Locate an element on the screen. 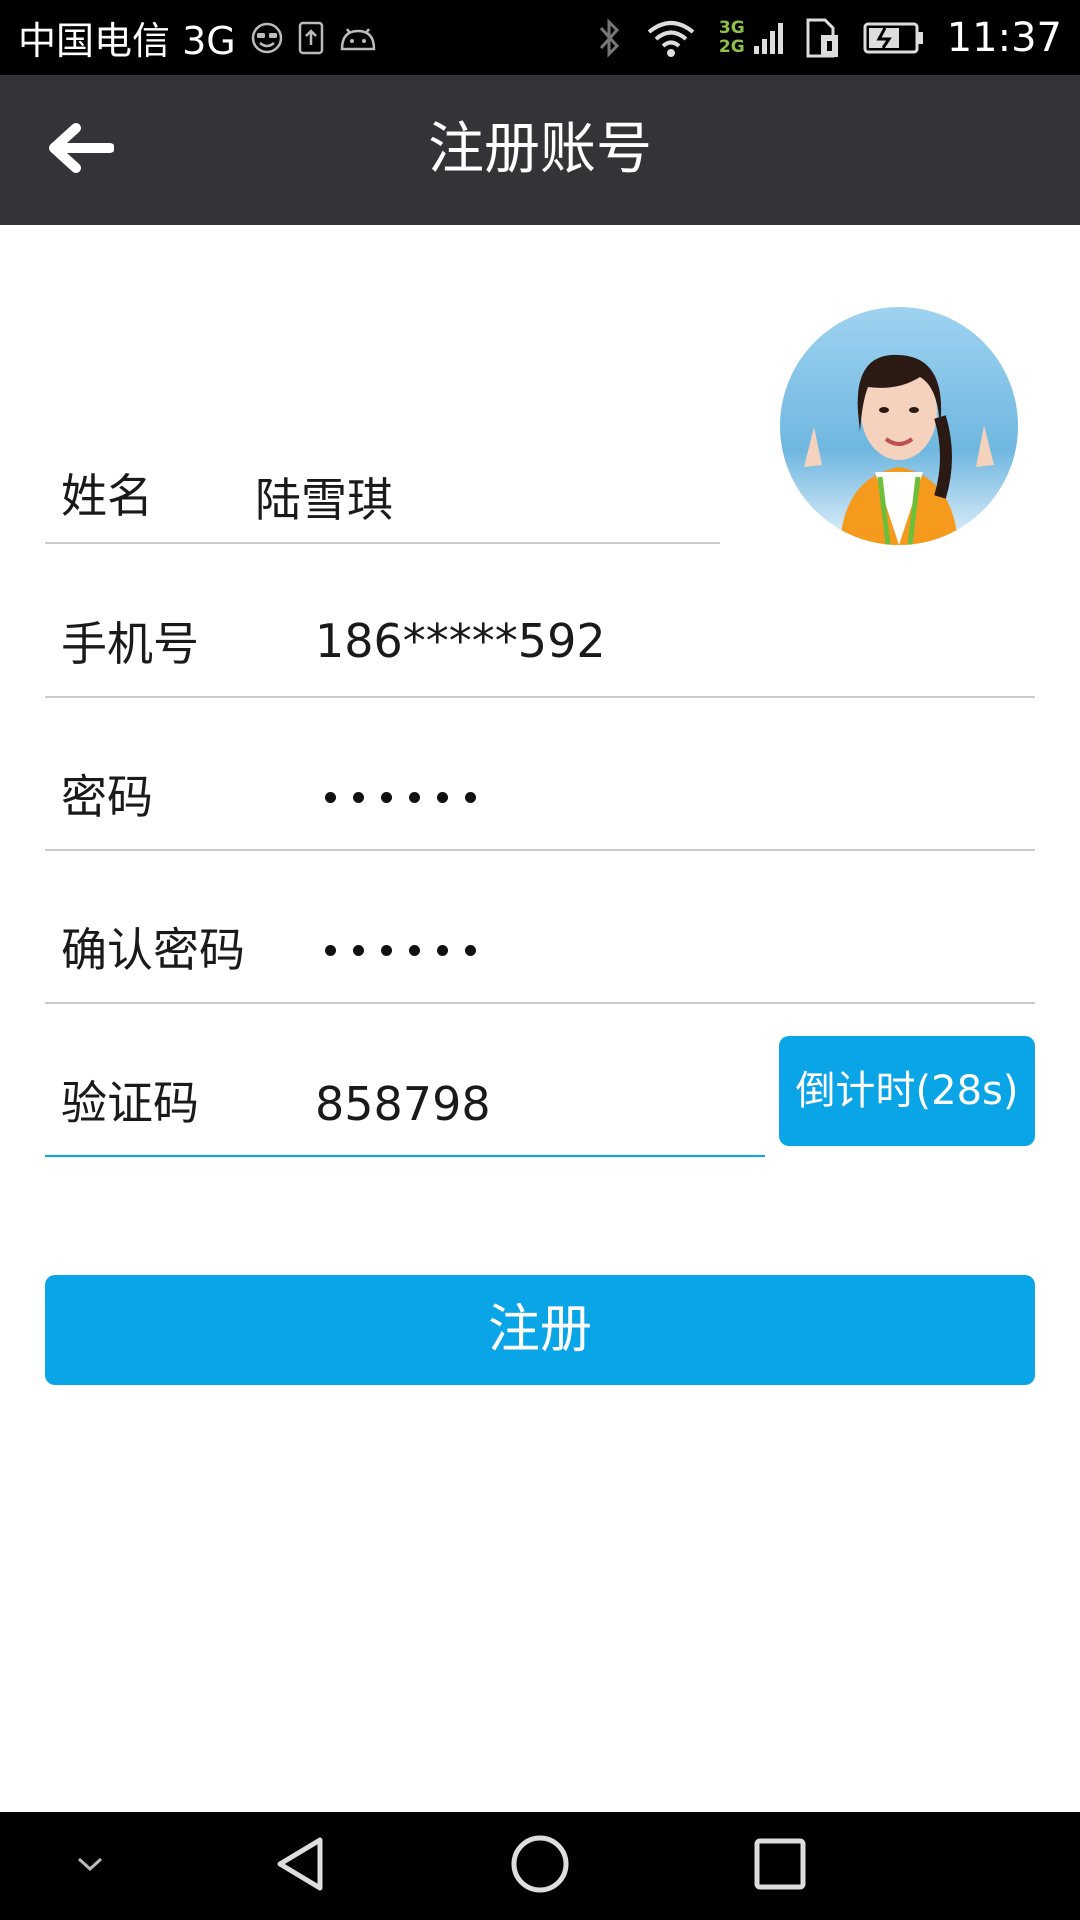  android-icon is located at coordinates (358, 38).